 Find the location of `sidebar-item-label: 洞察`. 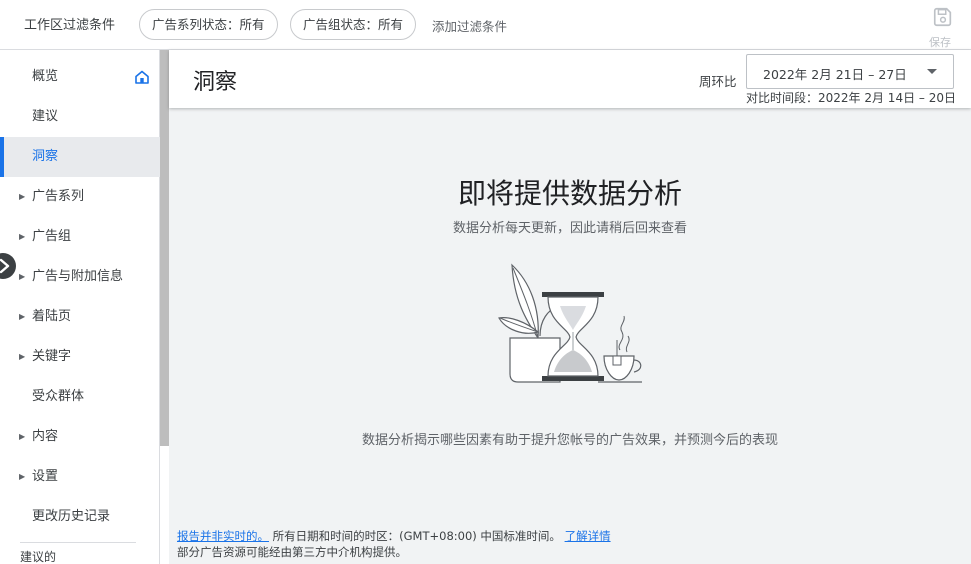

sidebar-item-label: 洞察 is located at coordinates (45, 156).